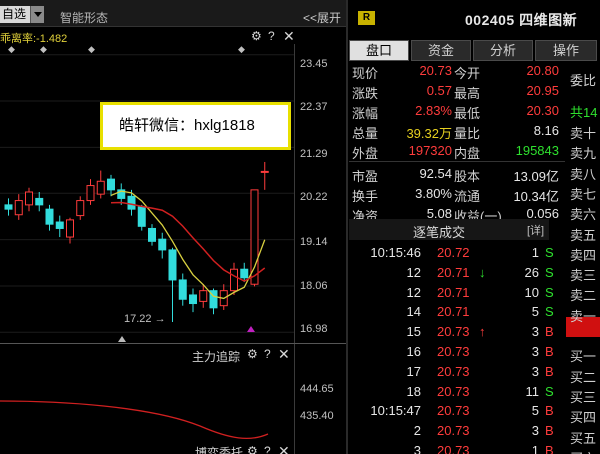 The image size is (600, 454). What do you see at coordinates (365, 133) in the screenshot?
I see `stat-label: 总量` at bounding box center [365, 133].